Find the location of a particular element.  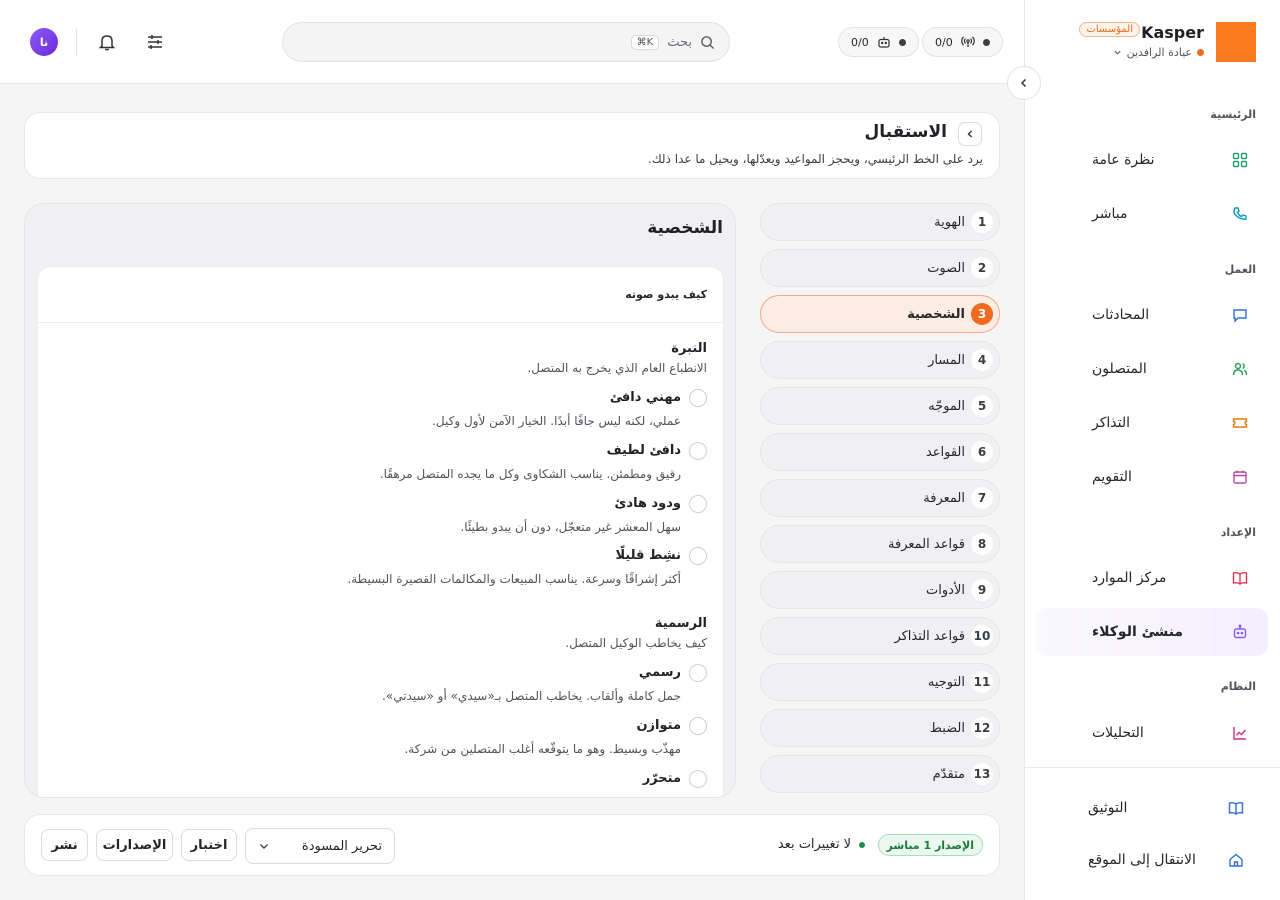

option-label: نشِط قليلًا is located at coordinates (648, 555).